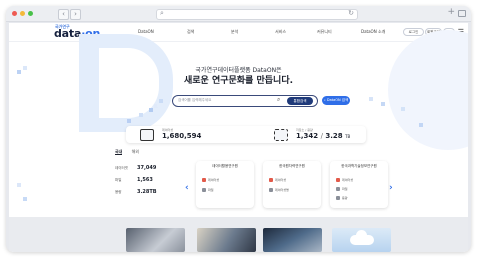 The height and width of the screenshot is (258, 477). Describe the element at coordinates (428, 90) in the screenshot. I see `decorative-arc` at that location.